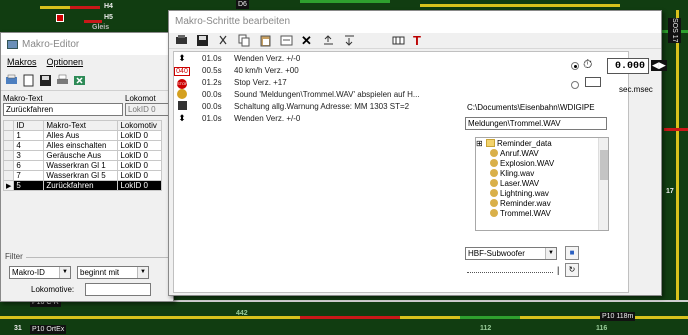  I want to click on delay-value-field: 0.000, so click(628, 66).